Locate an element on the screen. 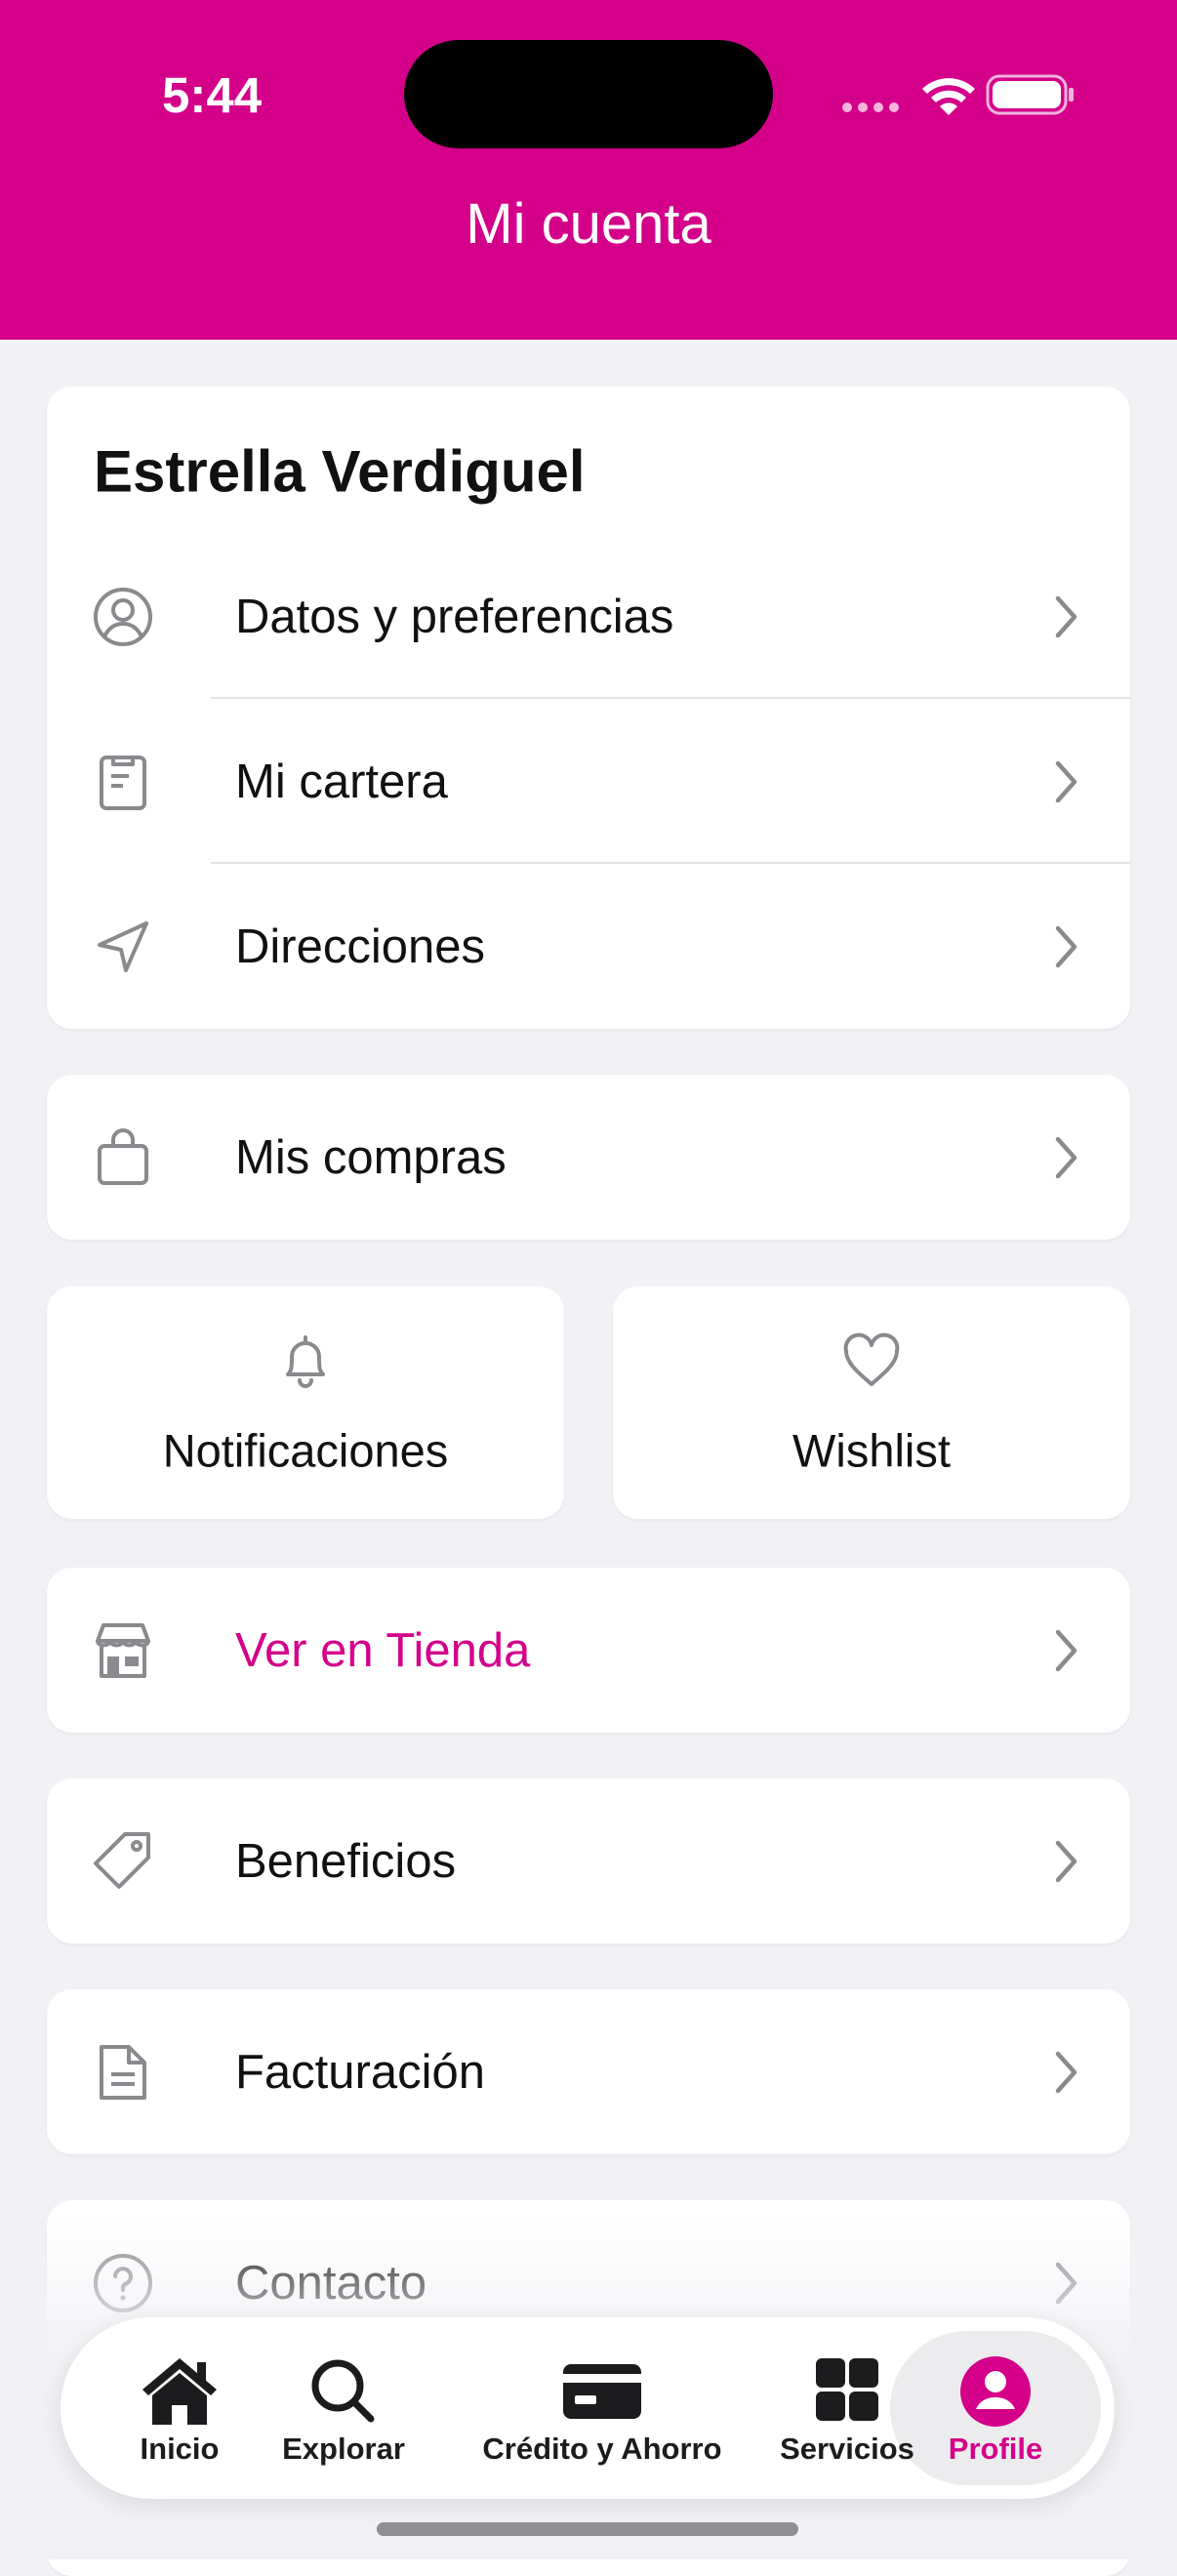 This screenshot has width=1177, height=2576. credit-card-icon is located at coordinates (602, 2391).